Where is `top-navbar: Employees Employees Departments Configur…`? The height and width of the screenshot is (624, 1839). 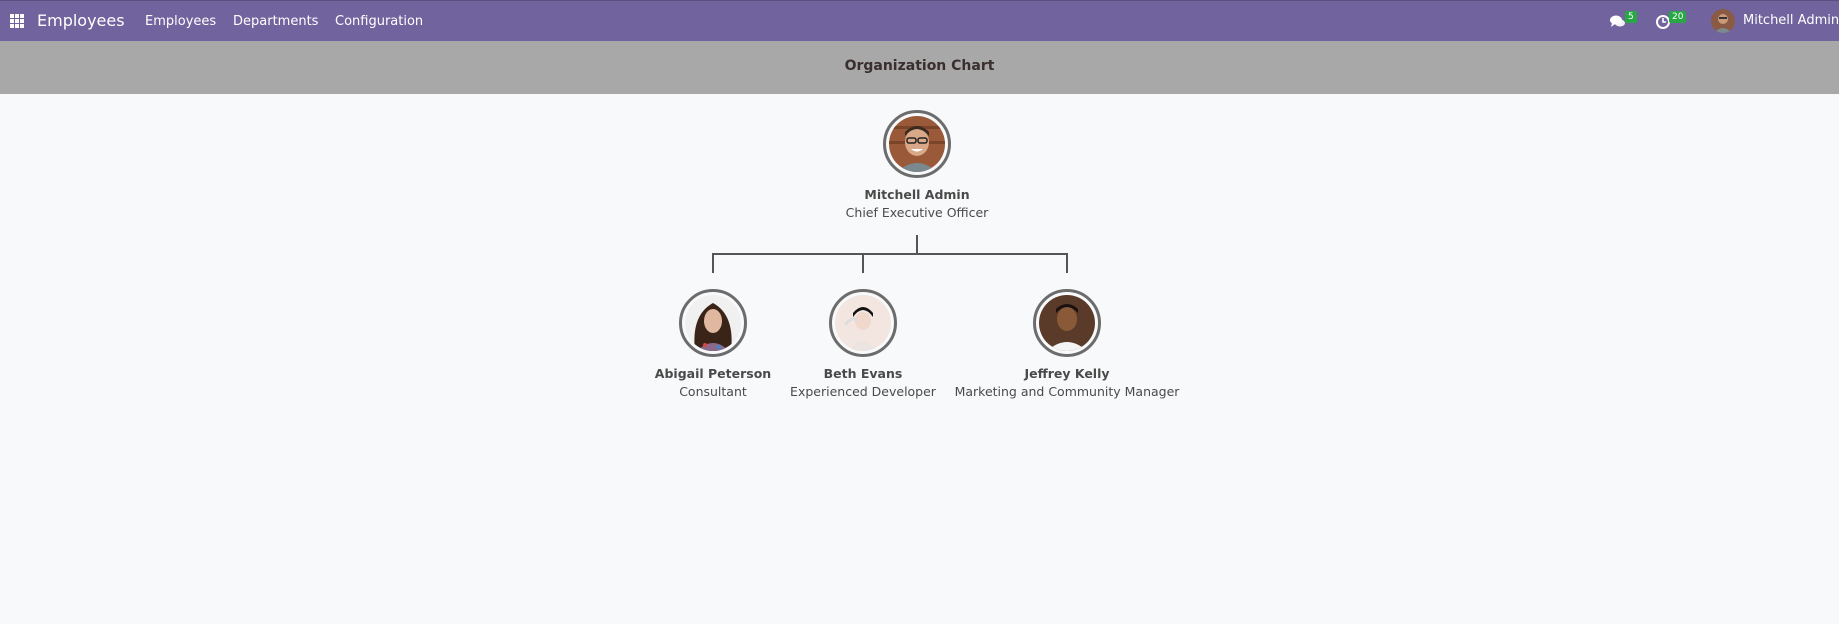 top-navbar: Employees Employees Departments Configur… is located at coordinates (919, 20).